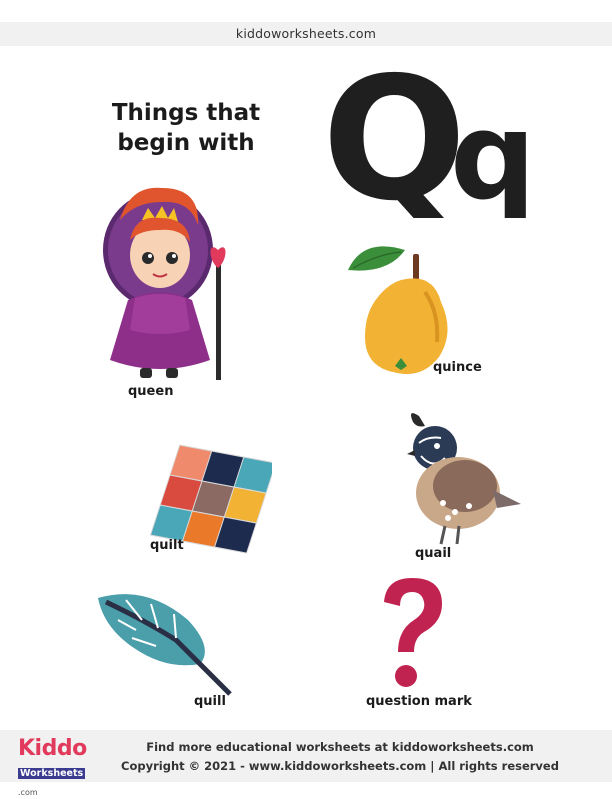 Image resolution: width=612 pixels, height=799 pixels. What do you see at coordinates (210, 701) in the screenshot?
I see `label-quill: quill` at bounding box center [210, 701].